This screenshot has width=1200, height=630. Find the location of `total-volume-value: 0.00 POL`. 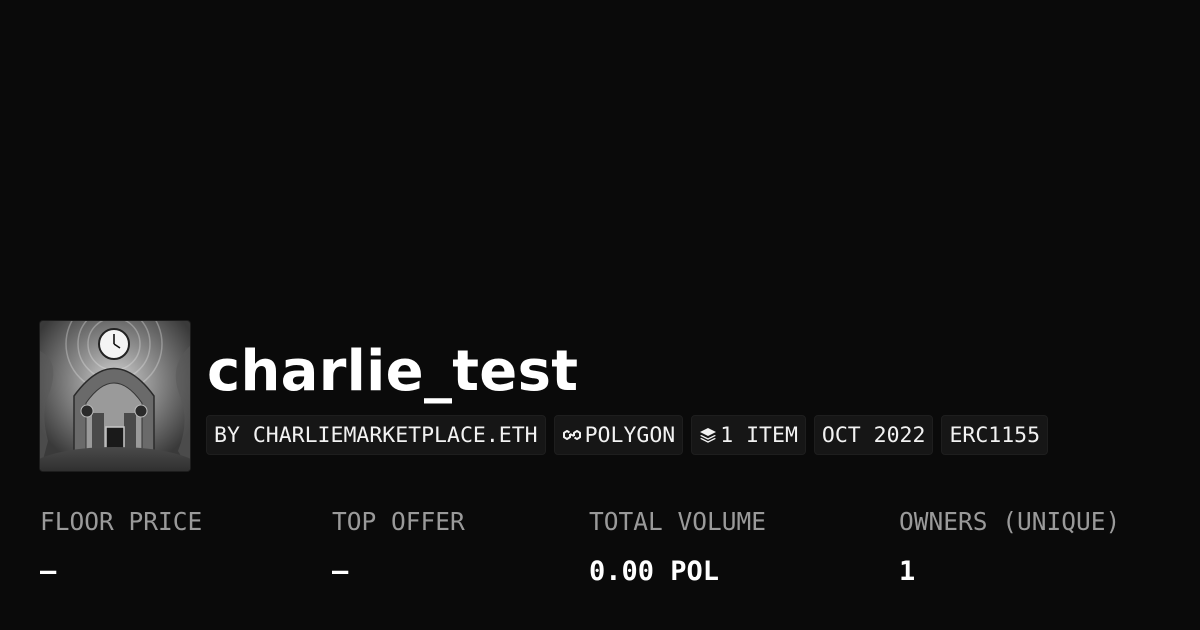

total-volume-value: 0.00 POL is located at coordinates (654, 571).